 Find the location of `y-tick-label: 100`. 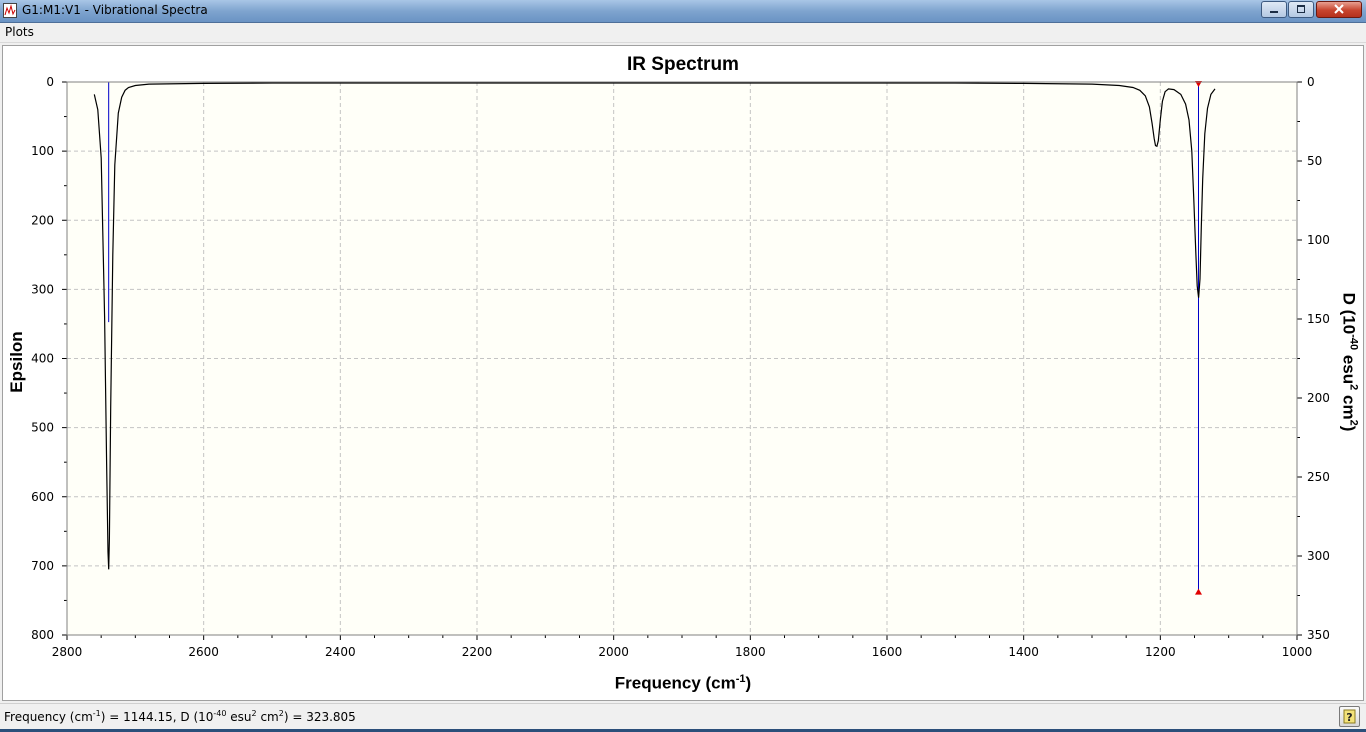

y-tick-label: 100 is located at coordinates (42, 151).